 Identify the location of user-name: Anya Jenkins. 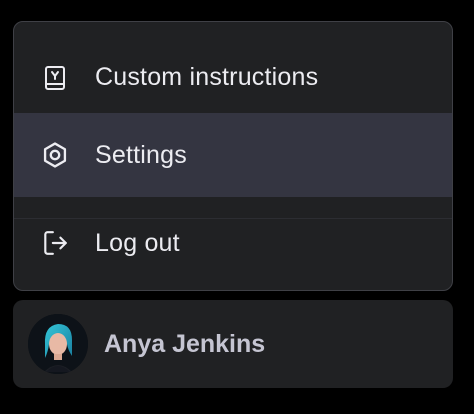
(185, 343).